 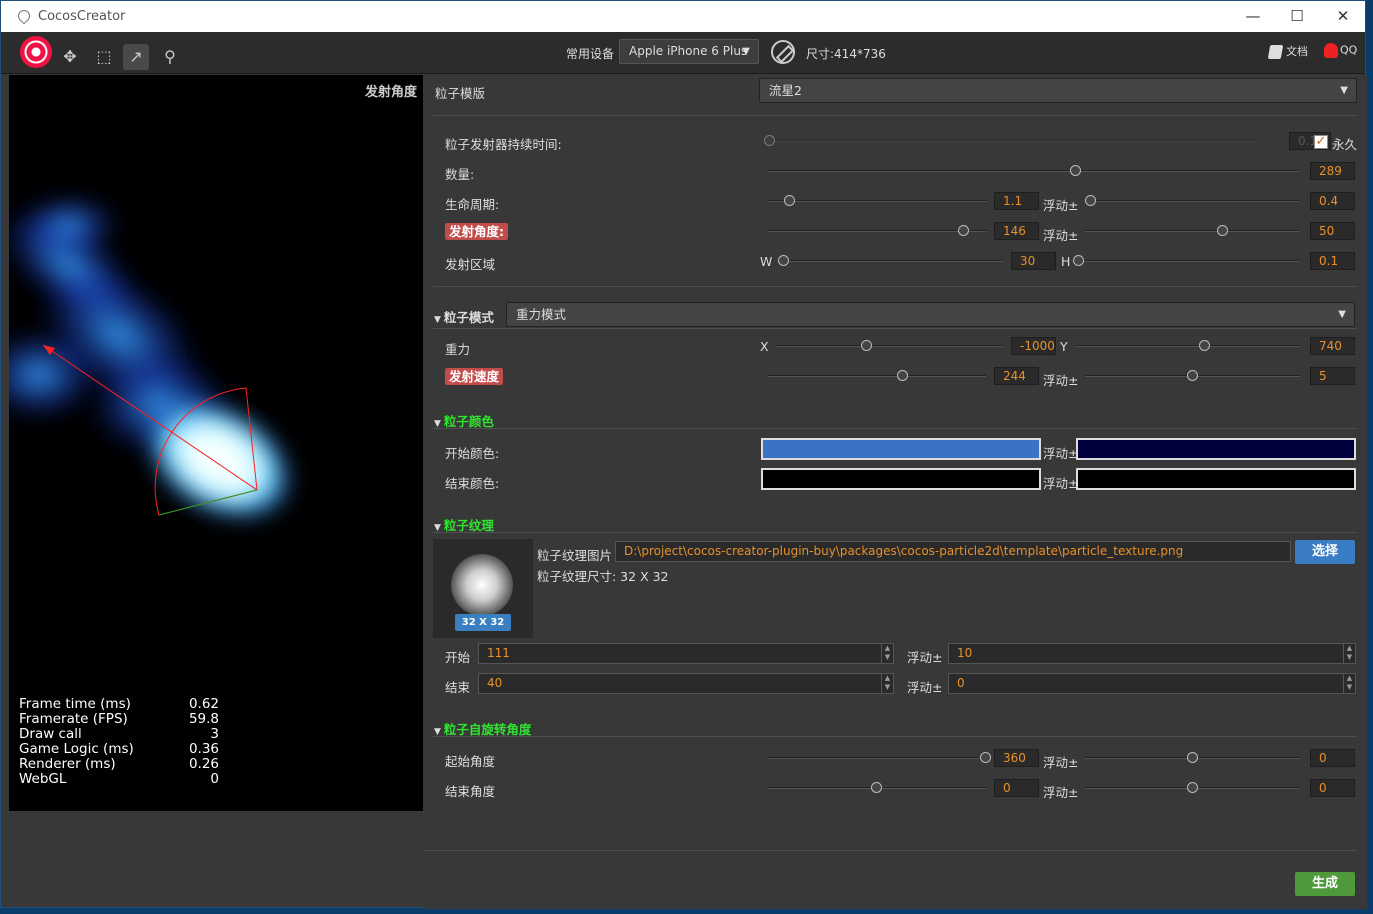 What do you see at coordinates (1016, 231) in the screenshot?
I see `angle-input: 146` at bounding box center [1016, 231].